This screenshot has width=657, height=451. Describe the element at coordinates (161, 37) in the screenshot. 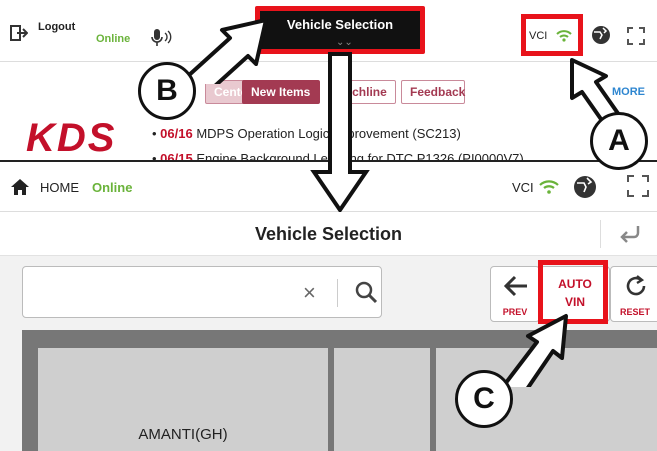

I see `microphone-icon` at that location.